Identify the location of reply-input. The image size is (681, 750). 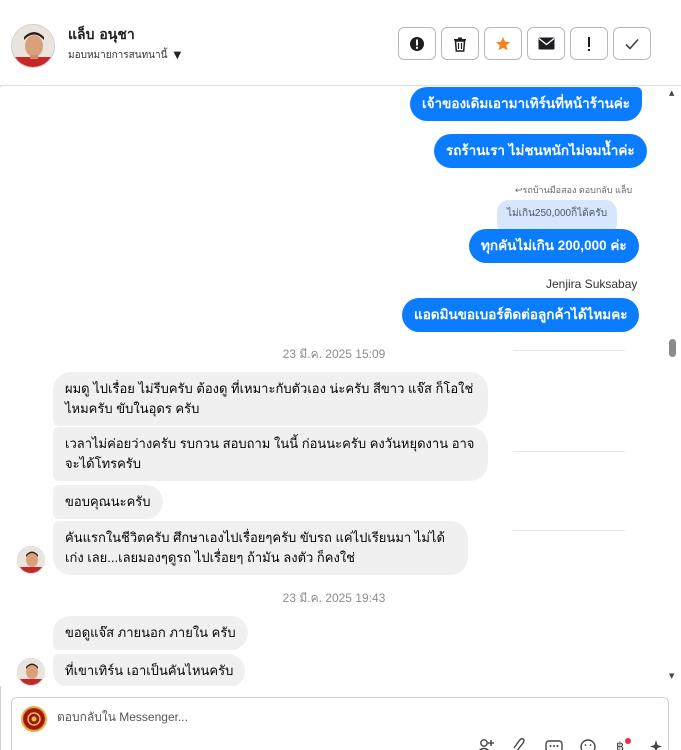
(257, 717).